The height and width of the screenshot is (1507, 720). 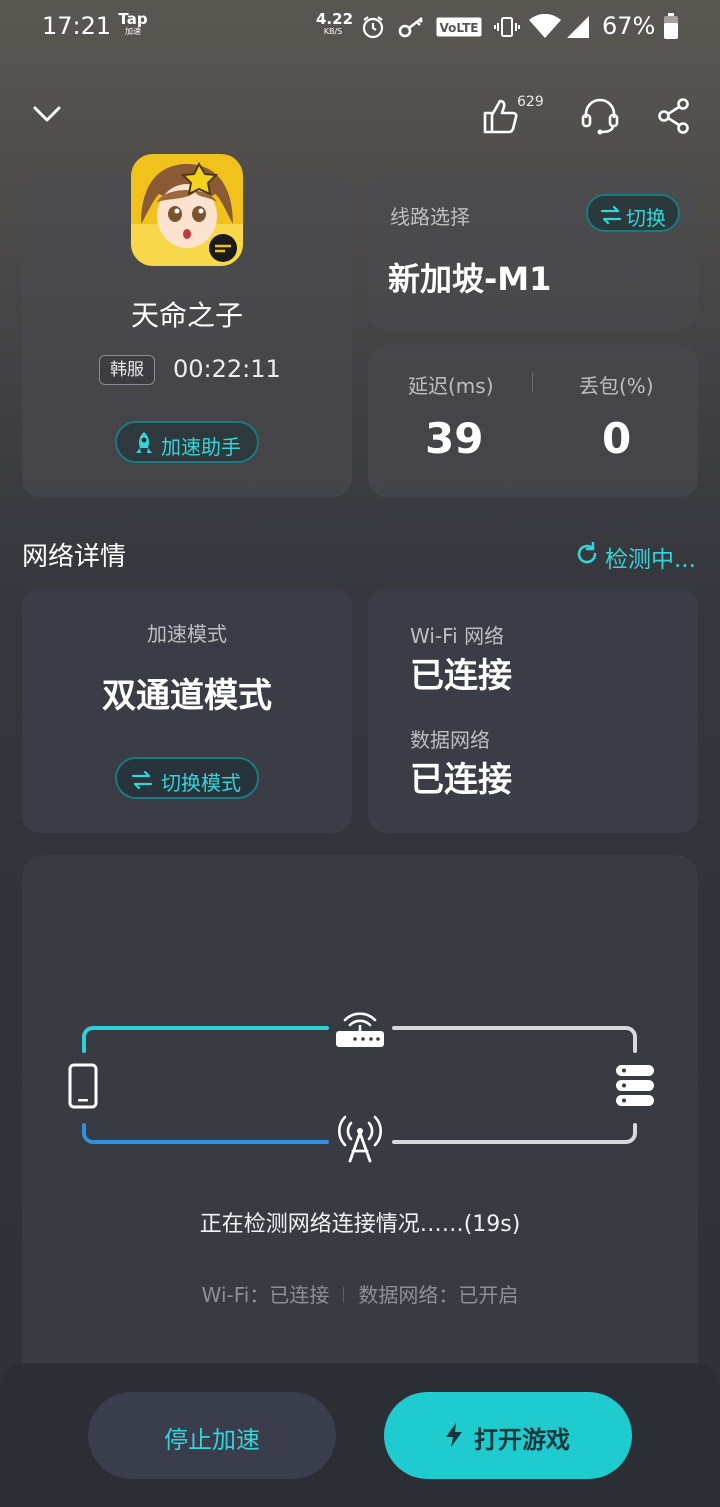 What do you see at coordinates (522, 1440) in the screenshot?
I see `open-game-label: 打开游戏` at bounding box center [522, 1440].